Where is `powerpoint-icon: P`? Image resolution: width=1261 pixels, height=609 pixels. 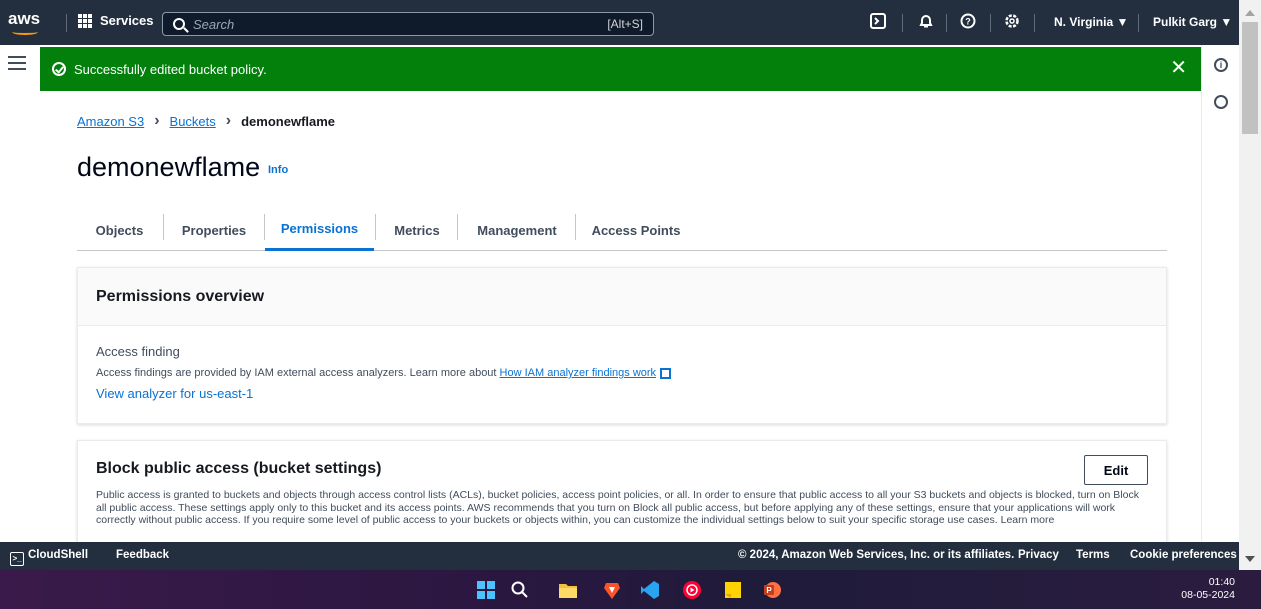 powerpoint-icon: P is located at coordinates (772, 590).